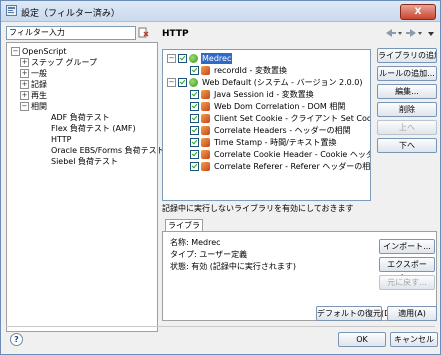 The image size is (441, 355). I want to click on tree-item-label: 相関, so click(39, 106).